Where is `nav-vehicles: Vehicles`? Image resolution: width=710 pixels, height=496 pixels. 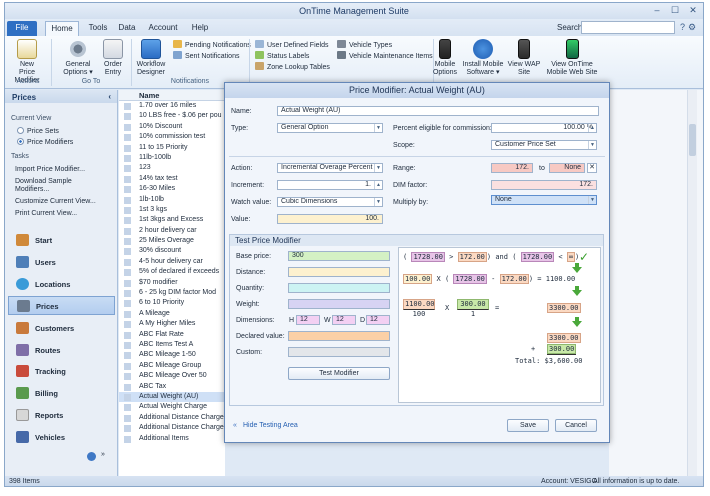
nav-vehicles: Vehicles is located at coordinates (61, 437).